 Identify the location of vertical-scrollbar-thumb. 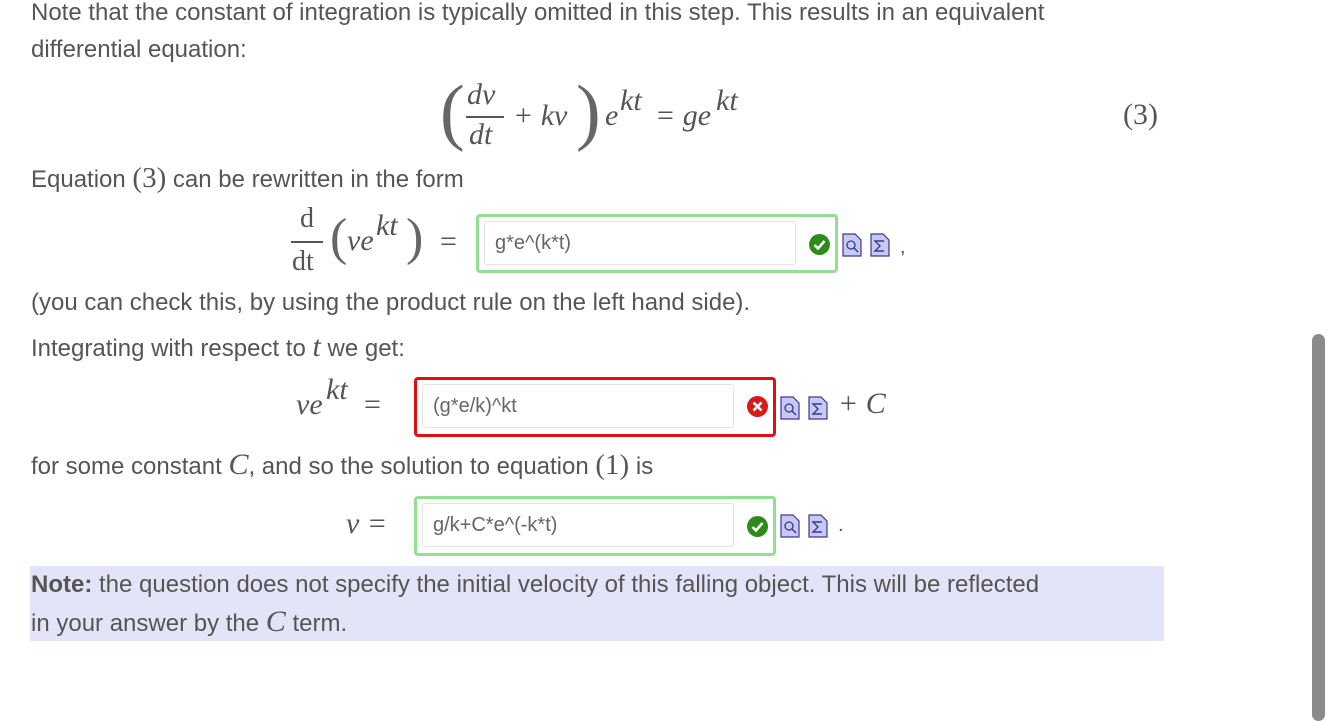
(1318, 527).